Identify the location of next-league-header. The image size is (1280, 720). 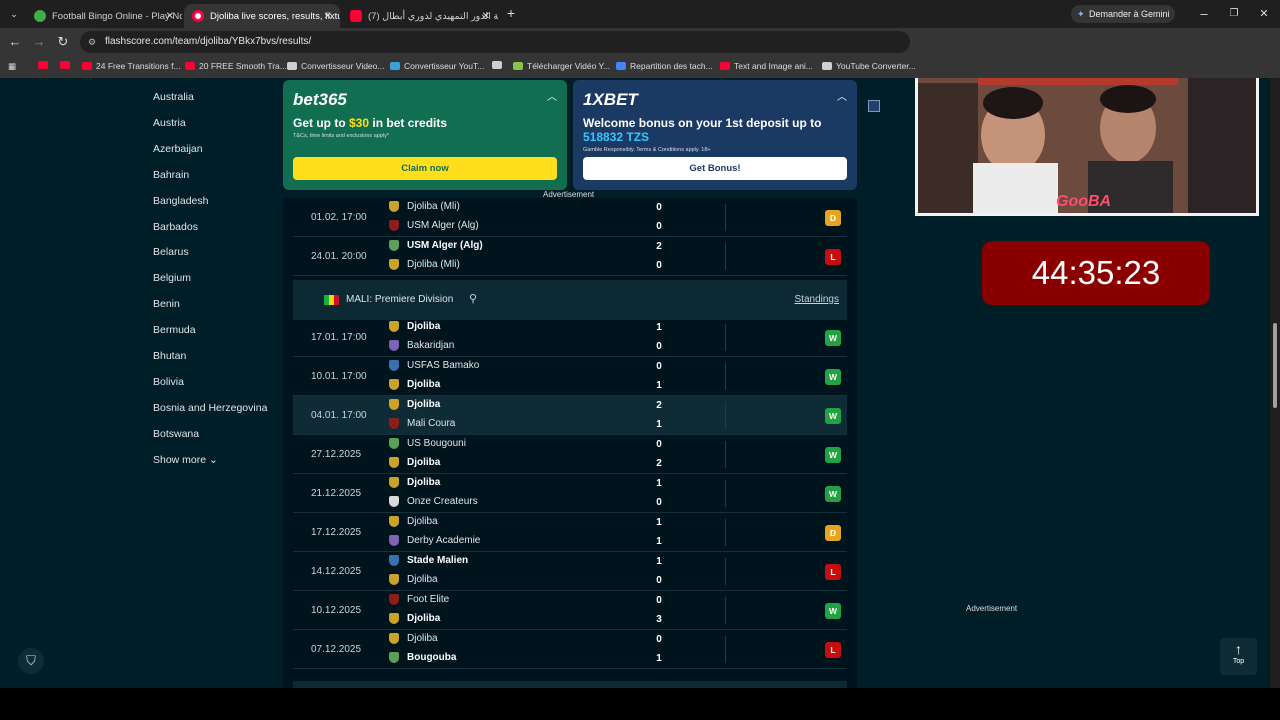
(570, 684).